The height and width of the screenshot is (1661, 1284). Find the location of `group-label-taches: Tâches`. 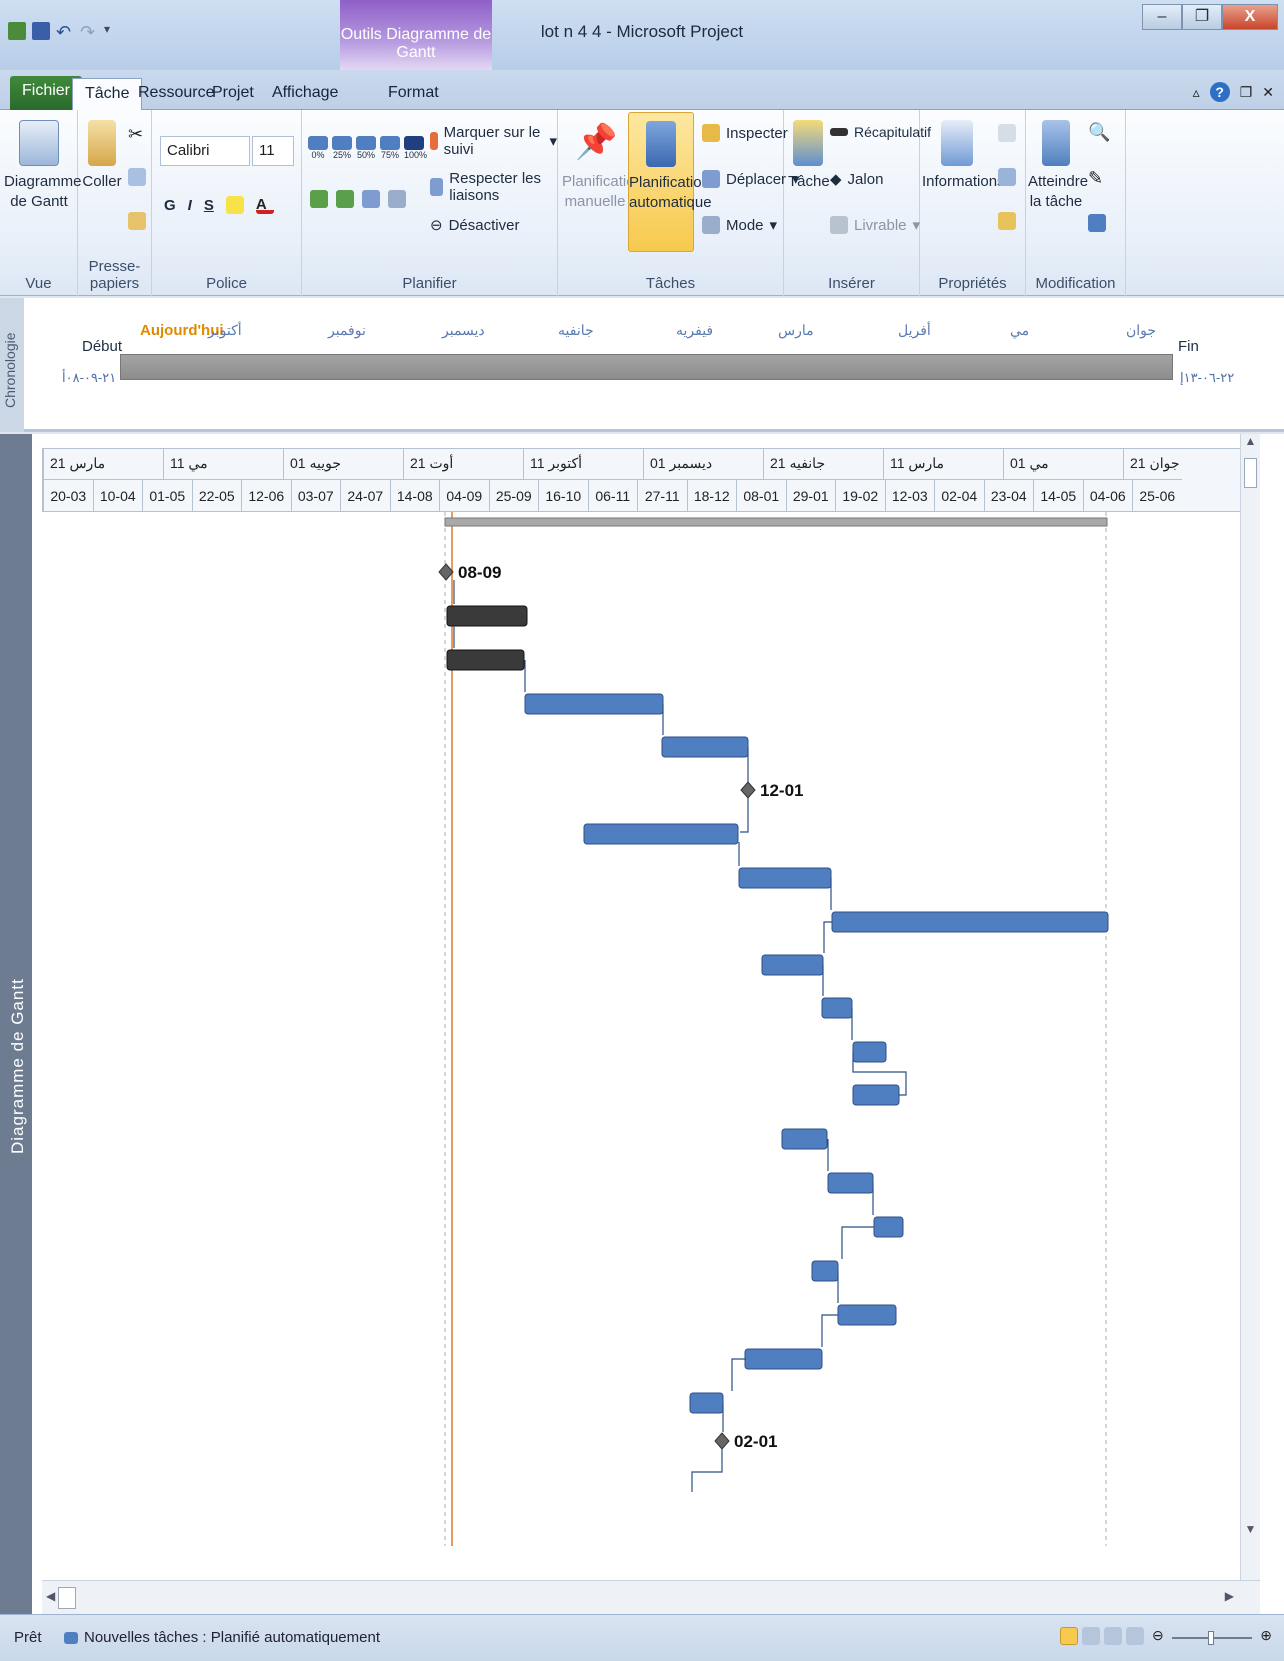

group-label-taches: Tâches is located at coordinates (670, 283).